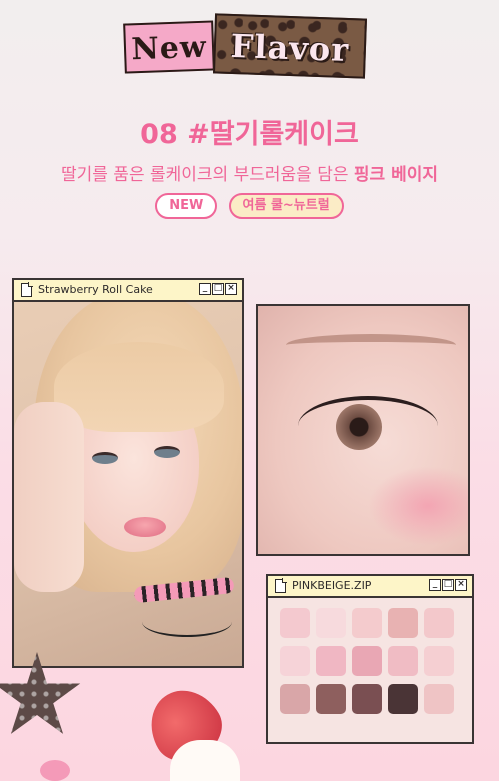  Describe the element at coordinates (286, 206) in the screenshot. I see `season-badge: 여름 쿨~뉴트럴` at that location.